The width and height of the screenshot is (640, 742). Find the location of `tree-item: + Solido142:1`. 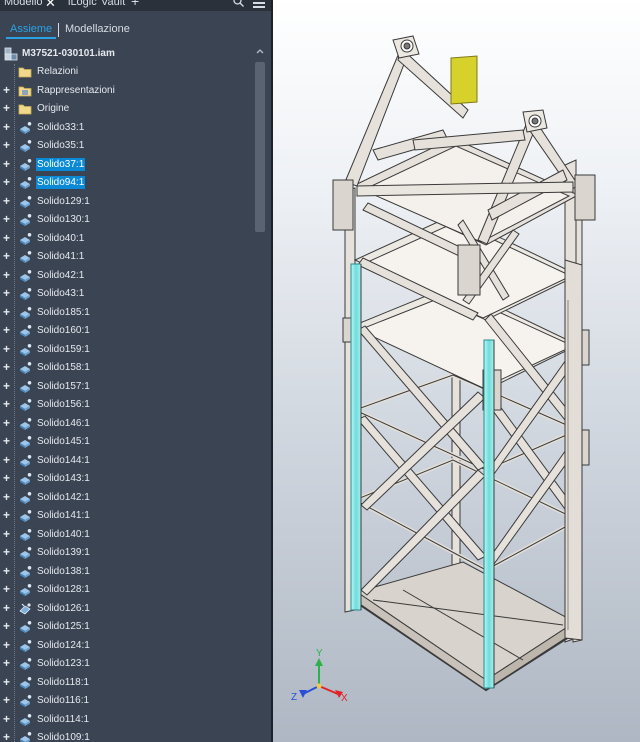

tree-item: + Solido142:1 is located at coordinates (131, 498).